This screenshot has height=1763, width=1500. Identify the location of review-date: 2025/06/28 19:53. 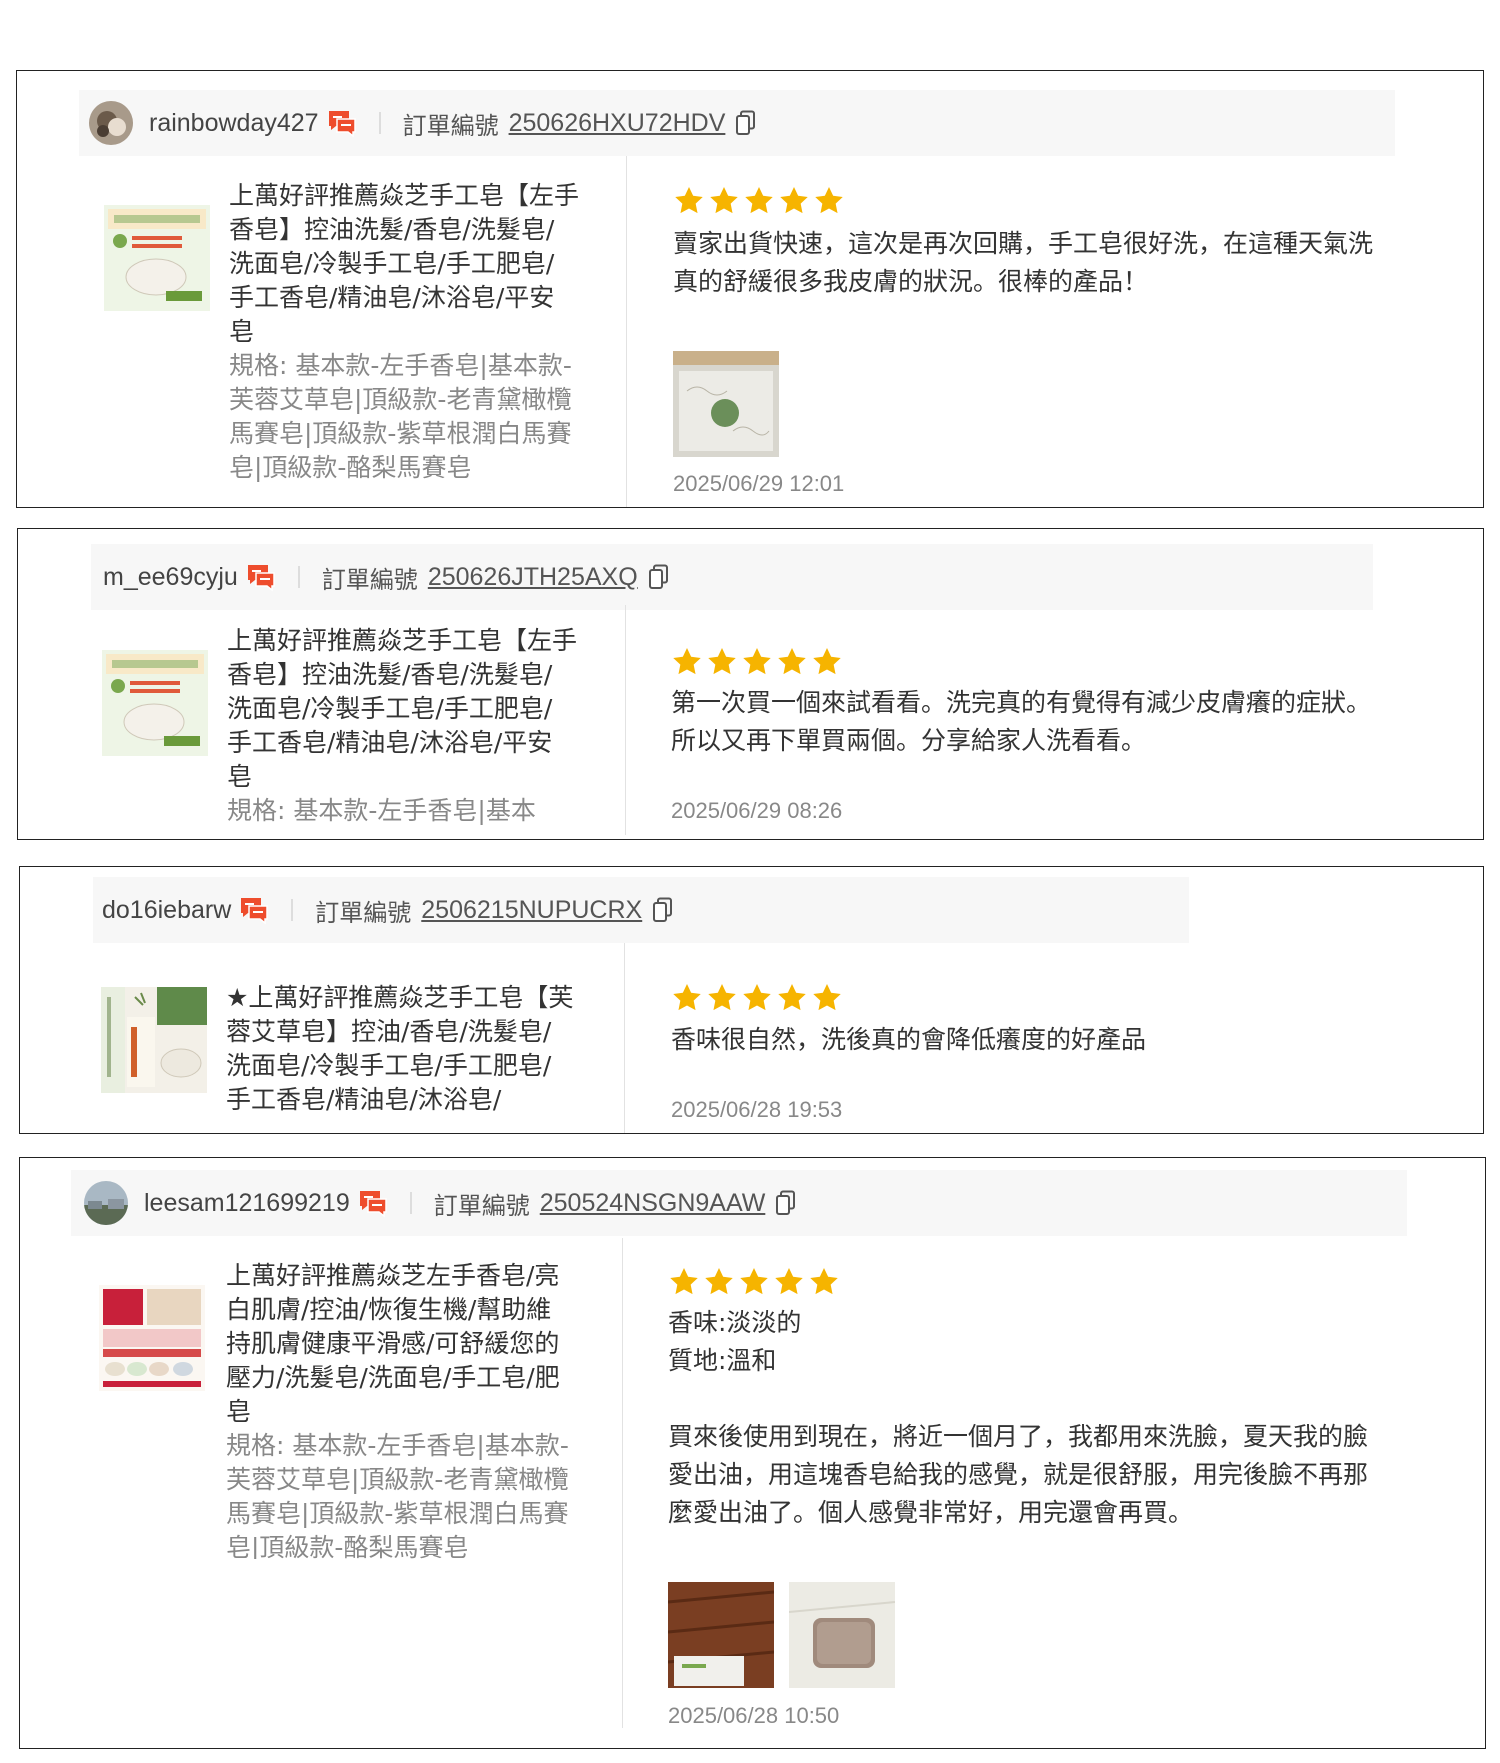
(757, 1109).